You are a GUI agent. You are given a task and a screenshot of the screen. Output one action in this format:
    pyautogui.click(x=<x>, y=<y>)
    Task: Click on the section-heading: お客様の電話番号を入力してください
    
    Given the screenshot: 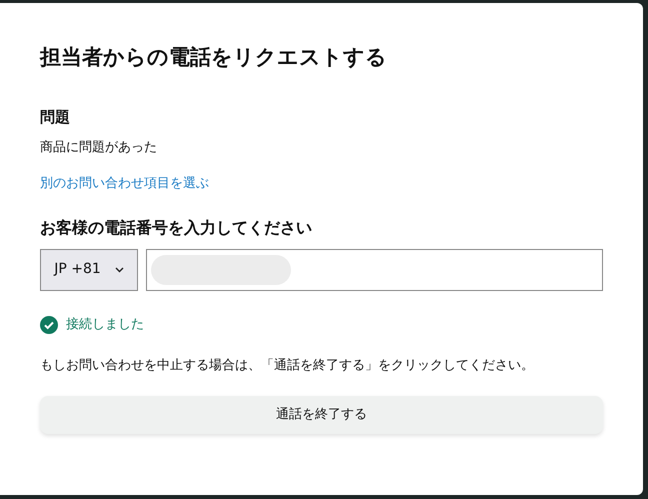 What is the action you would take?
    pyautogui.click(x=176, y=227)
    